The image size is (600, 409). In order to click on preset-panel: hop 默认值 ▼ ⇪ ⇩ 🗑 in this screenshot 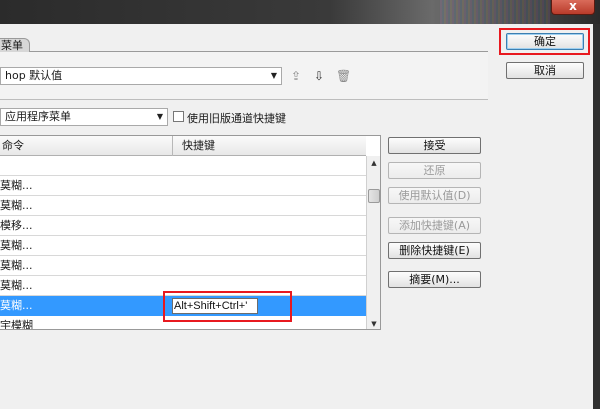, I will do `click(244, 76)`.